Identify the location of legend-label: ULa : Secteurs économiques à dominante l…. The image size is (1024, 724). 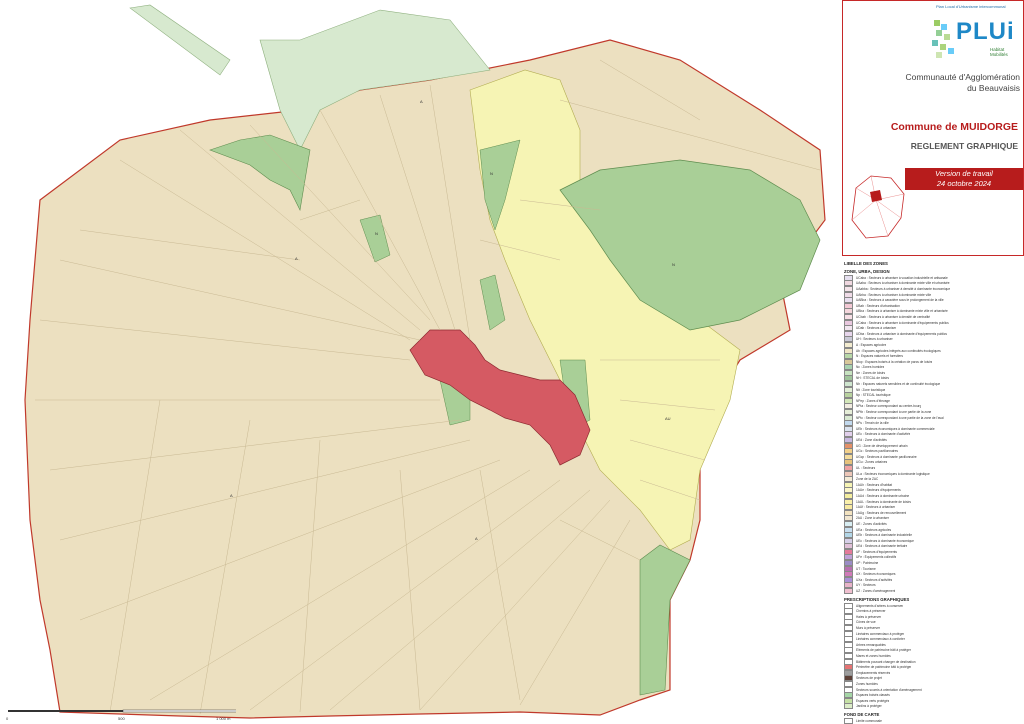
(893, 473).